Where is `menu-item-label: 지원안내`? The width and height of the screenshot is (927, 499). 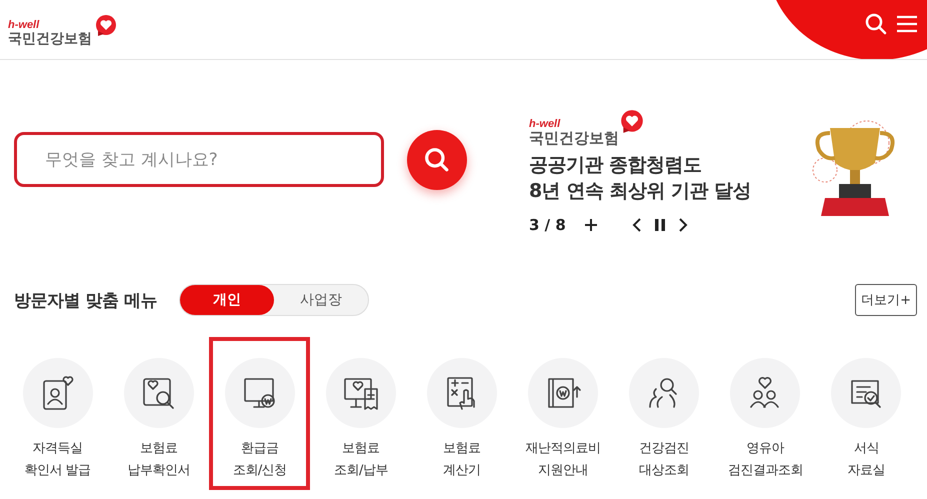
menu-item-label: 지원안내 is located at coordinates (563, 471).